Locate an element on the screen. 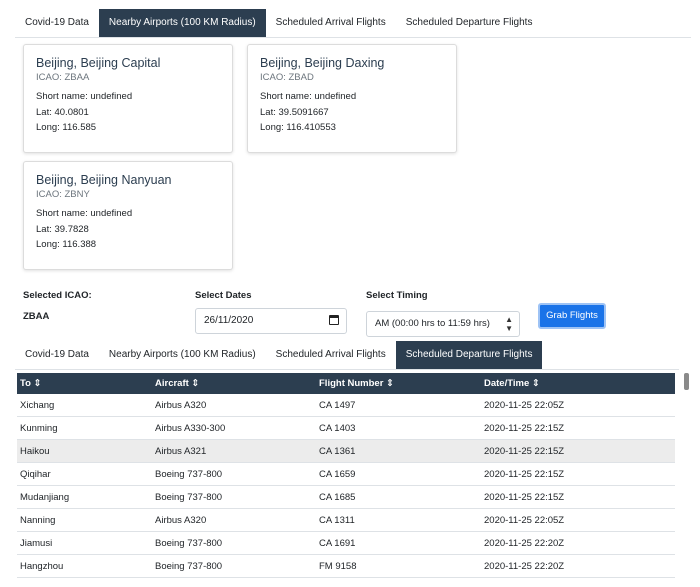 The image size is (700, 587). cell-to: Jiamusi is located at coordinates (84, 543).